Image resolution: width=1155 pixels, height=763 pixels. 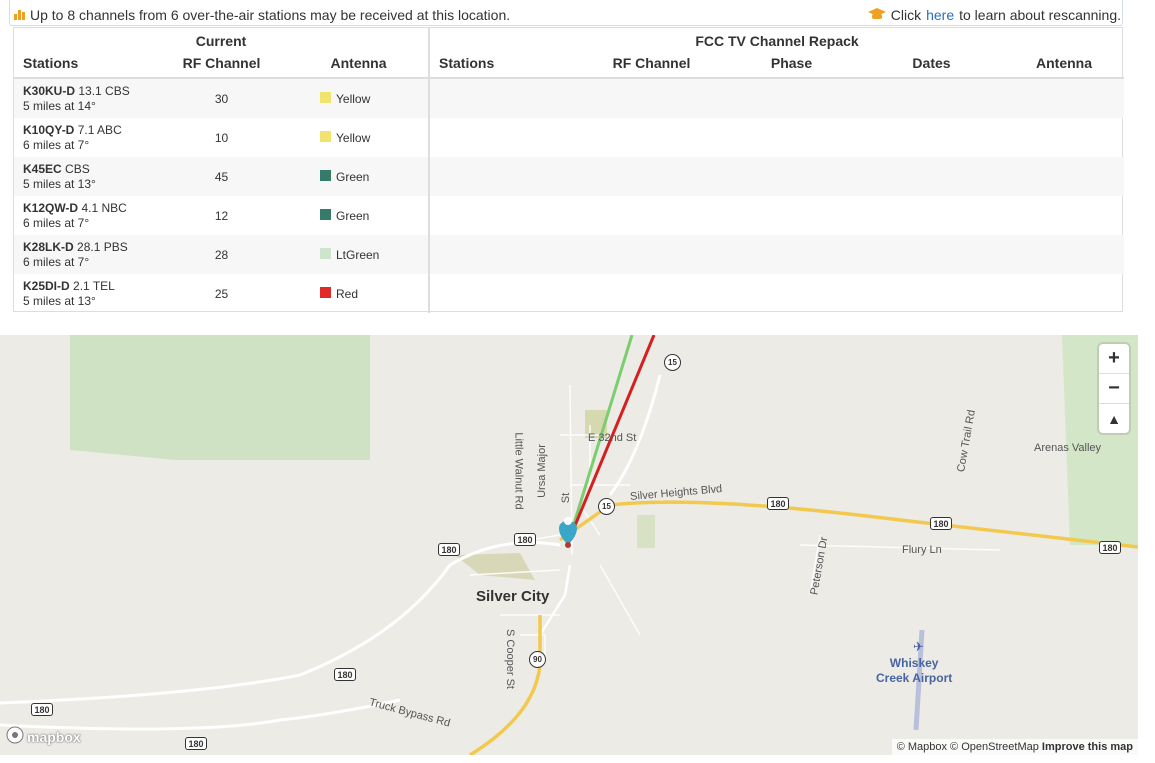 I want to click on col-dates: Dates, so click(x=931, y=64).